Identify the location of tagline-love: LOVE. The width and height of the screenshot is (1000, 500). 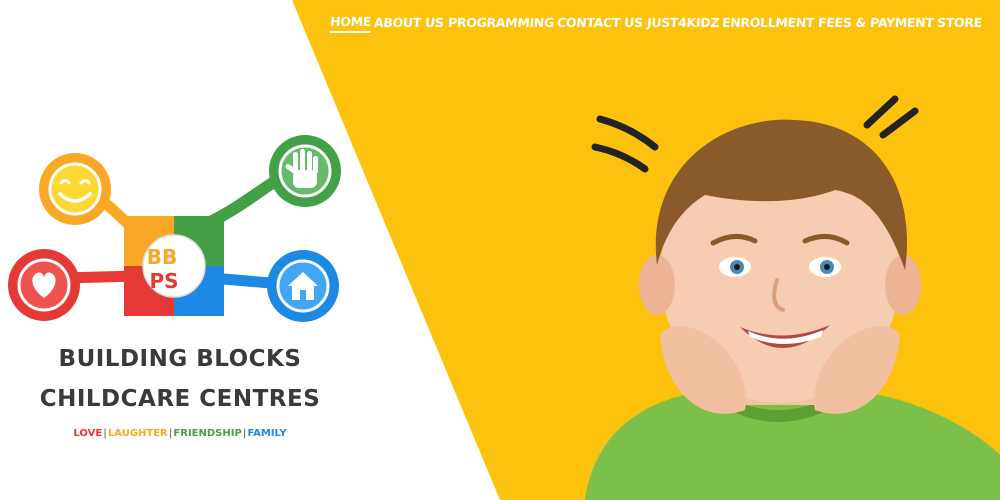
(88, 433).